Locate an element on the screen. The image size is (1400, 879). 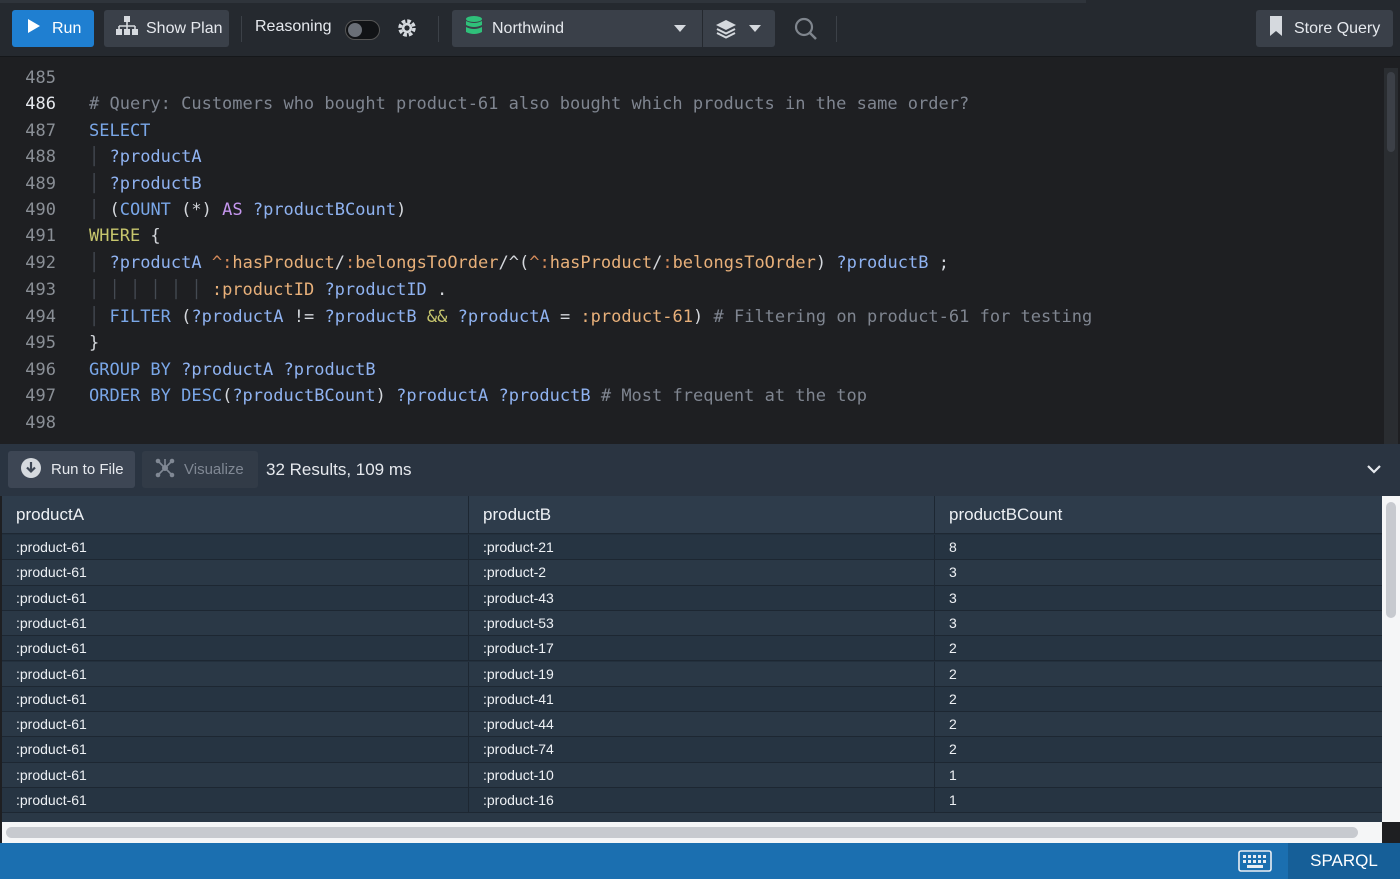
table-horizontal-scrollbar is located at coordinates (692, 832).